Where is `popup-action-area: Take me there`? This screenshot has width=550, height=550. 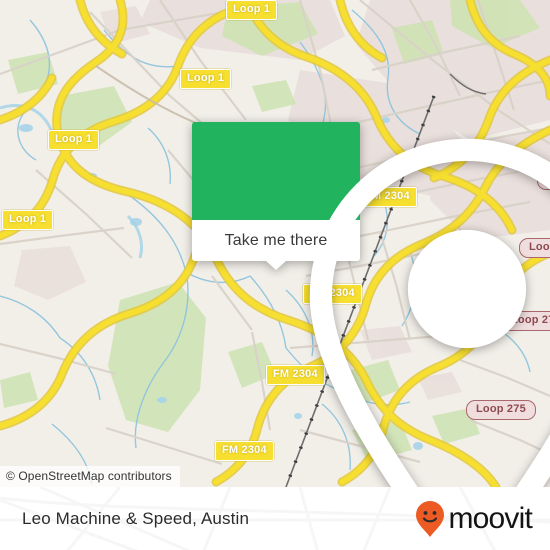 popup-action-area: Take me there is located at coordinates (276, 245).